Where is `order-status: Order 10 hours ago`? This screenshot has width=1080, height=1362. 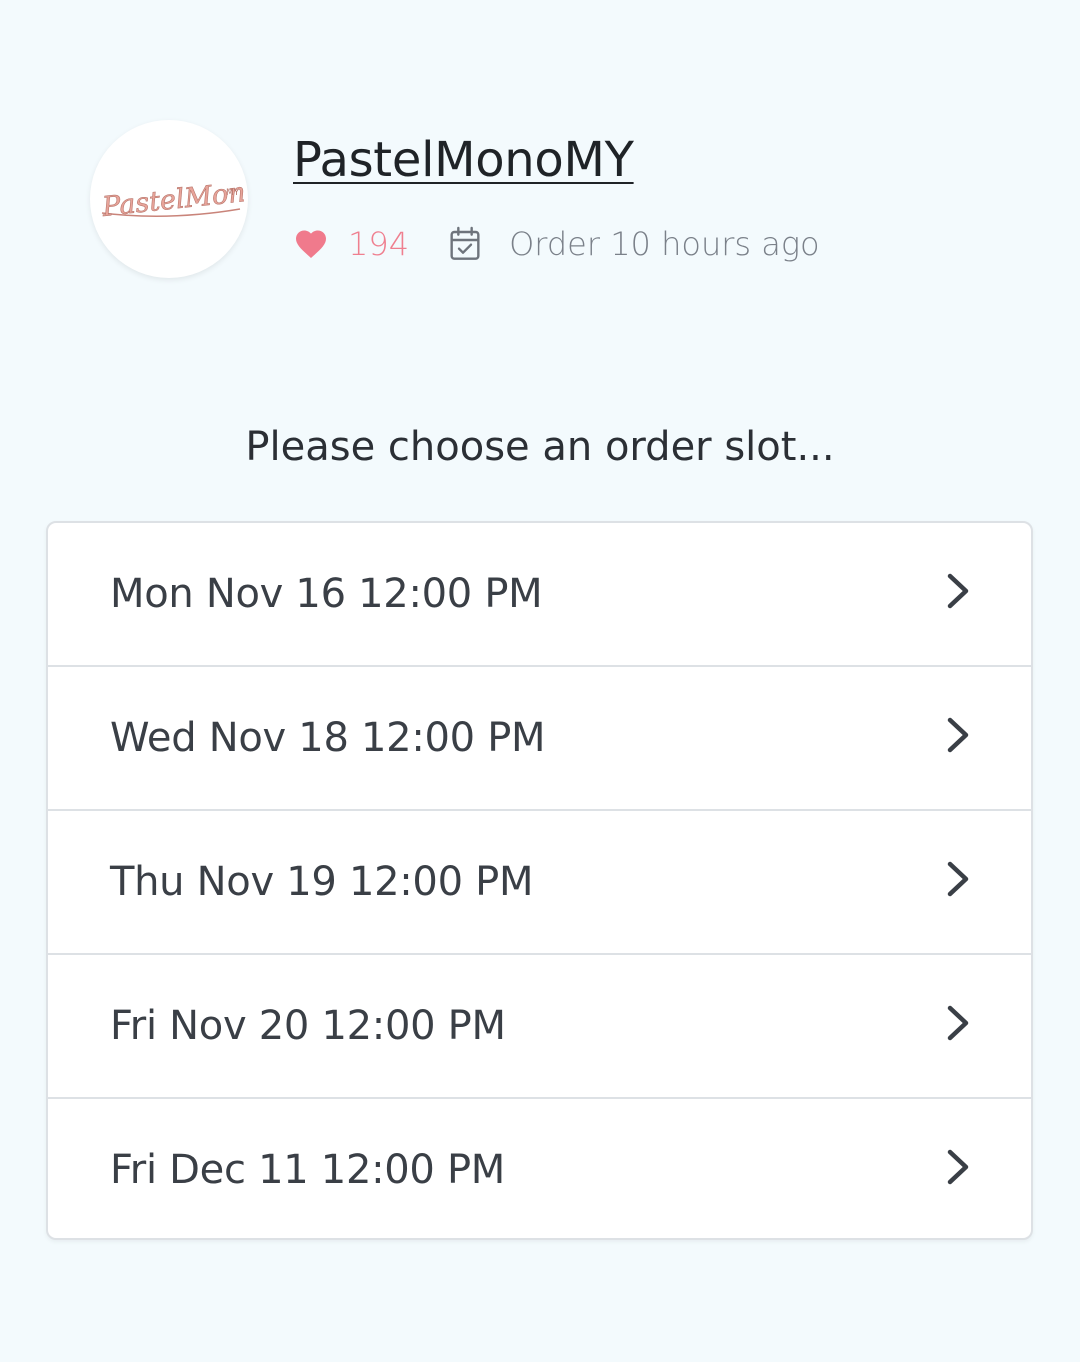
order-status: Order 10 hours ago is located at coordinates (664, 244).